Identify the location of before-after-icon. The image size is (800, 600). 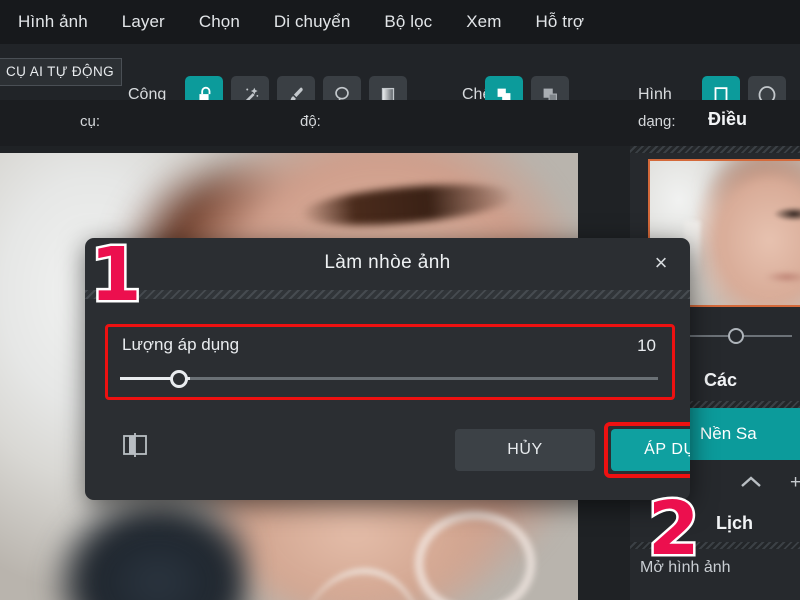
(135, 445).